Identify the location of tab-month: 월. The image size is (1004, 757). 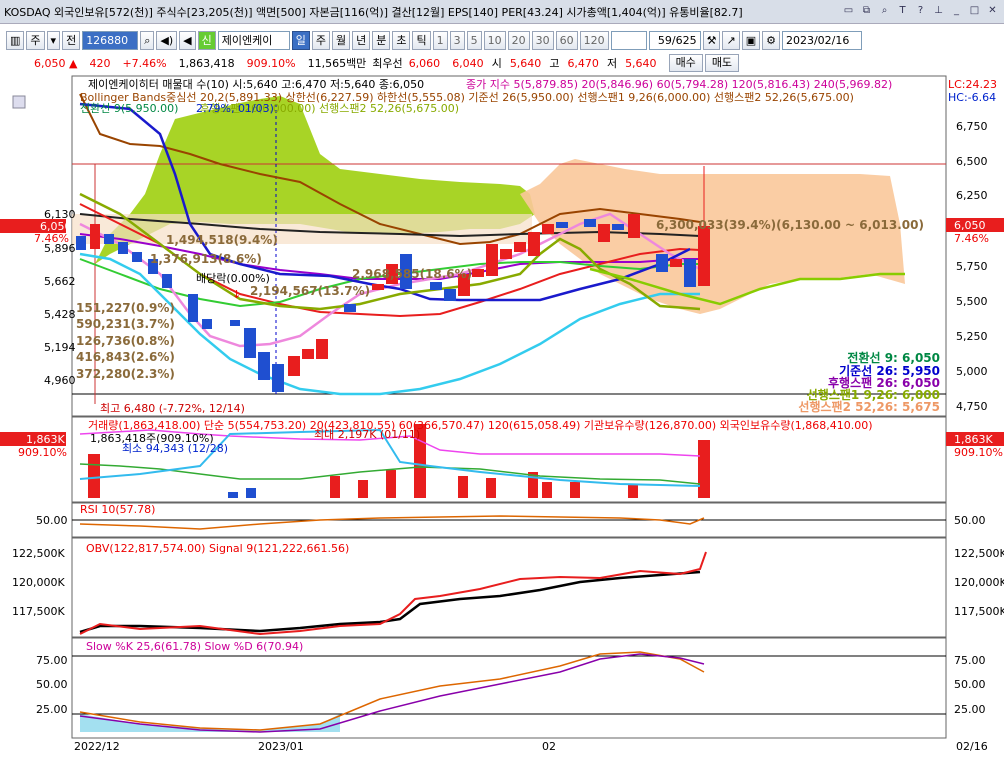
(341, 40).